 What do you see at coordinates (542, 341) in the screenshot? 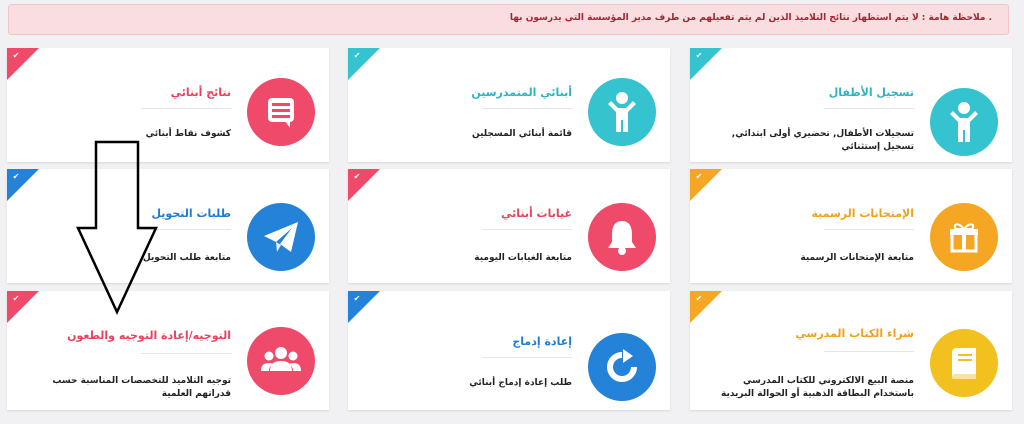
I see `card-title: إعادة إدماج` at bounding box center [542, 341].